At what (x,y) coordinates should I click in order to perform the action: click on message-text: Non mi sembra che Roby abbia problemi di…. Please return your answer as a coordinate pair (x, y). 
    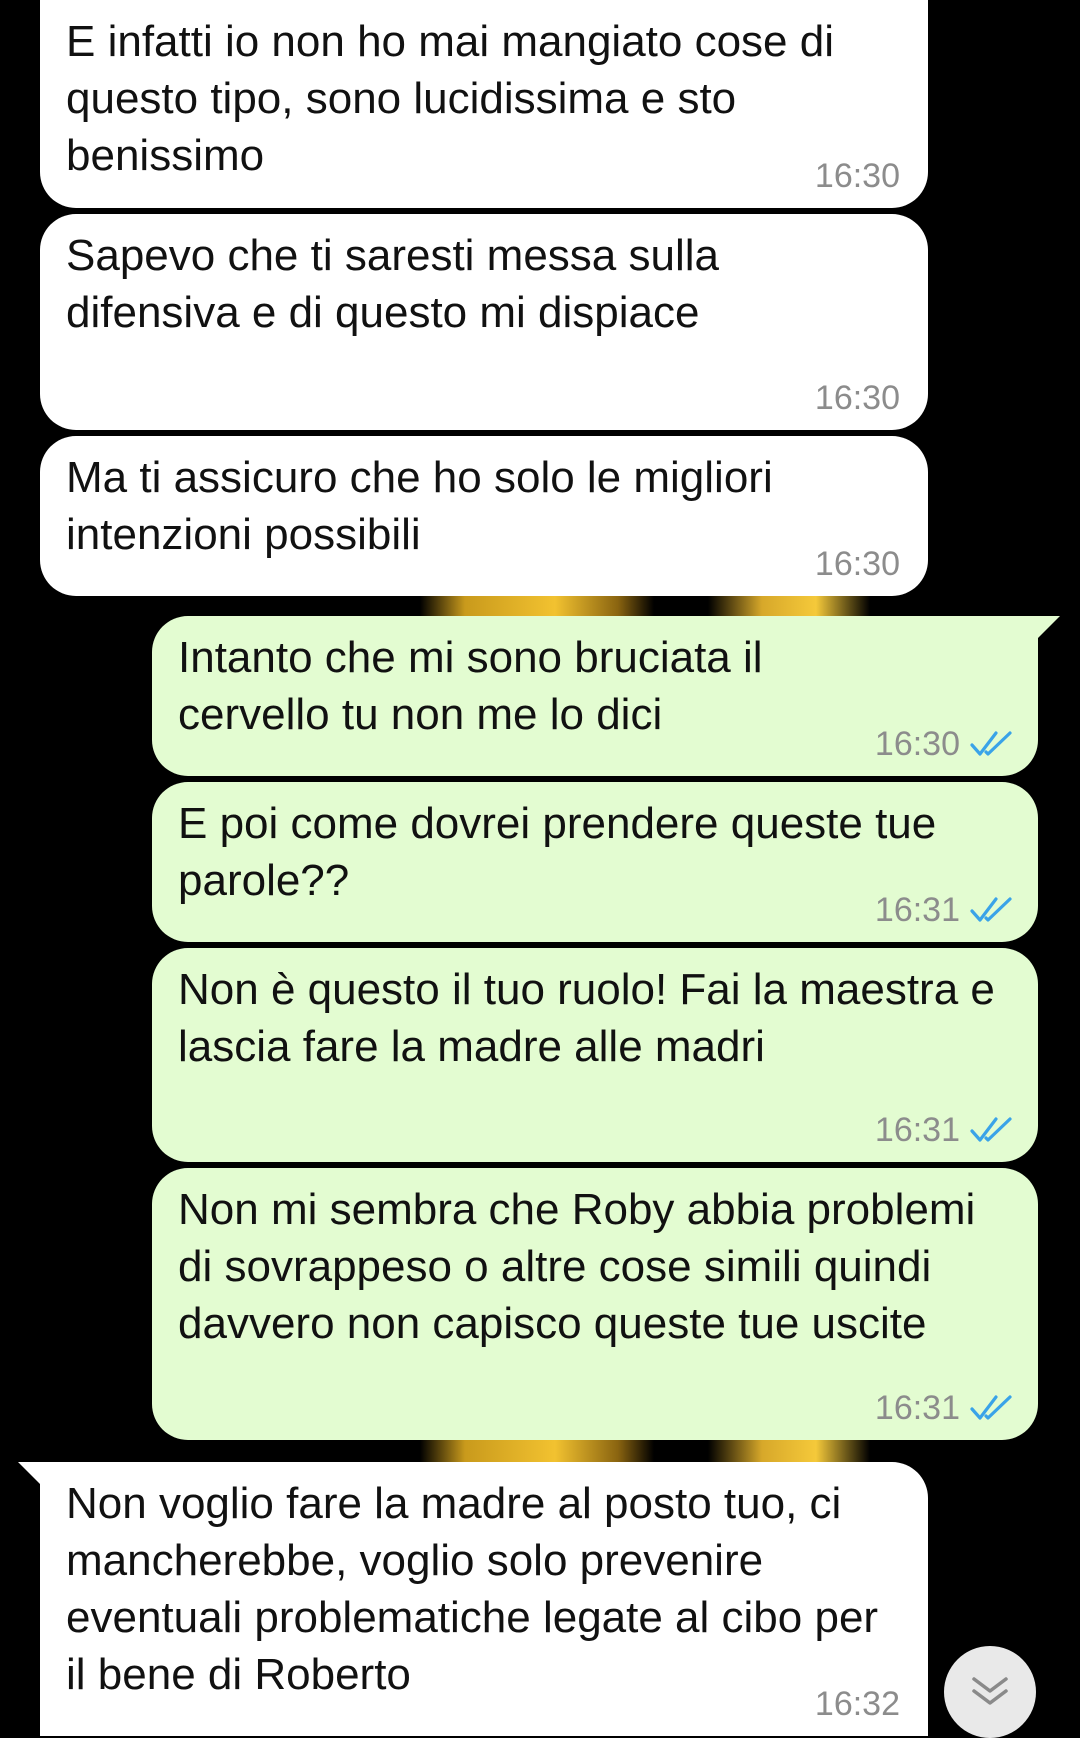
    Looking at the image, I should click on (577, 1266).